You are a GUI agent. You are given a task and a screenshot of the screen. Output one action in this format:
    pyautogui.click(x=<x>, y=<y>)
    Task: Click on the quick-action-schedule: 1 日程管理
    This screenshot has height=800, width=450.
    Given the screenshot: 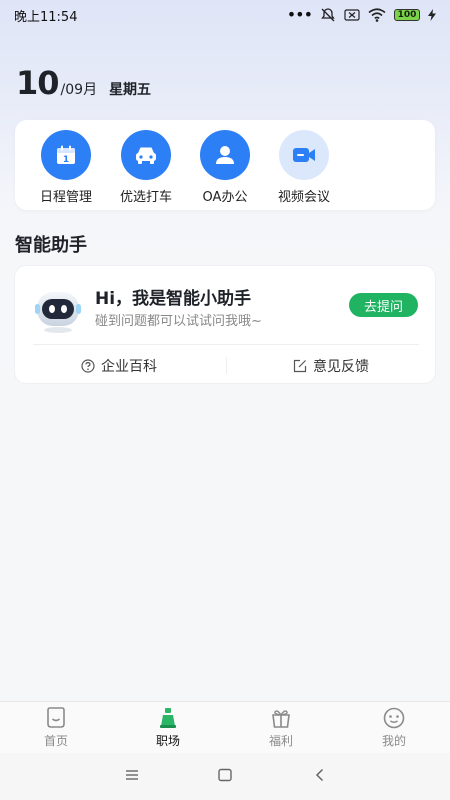 What is the action you would take?
    pyautogui.click(x=66, y=167)
    